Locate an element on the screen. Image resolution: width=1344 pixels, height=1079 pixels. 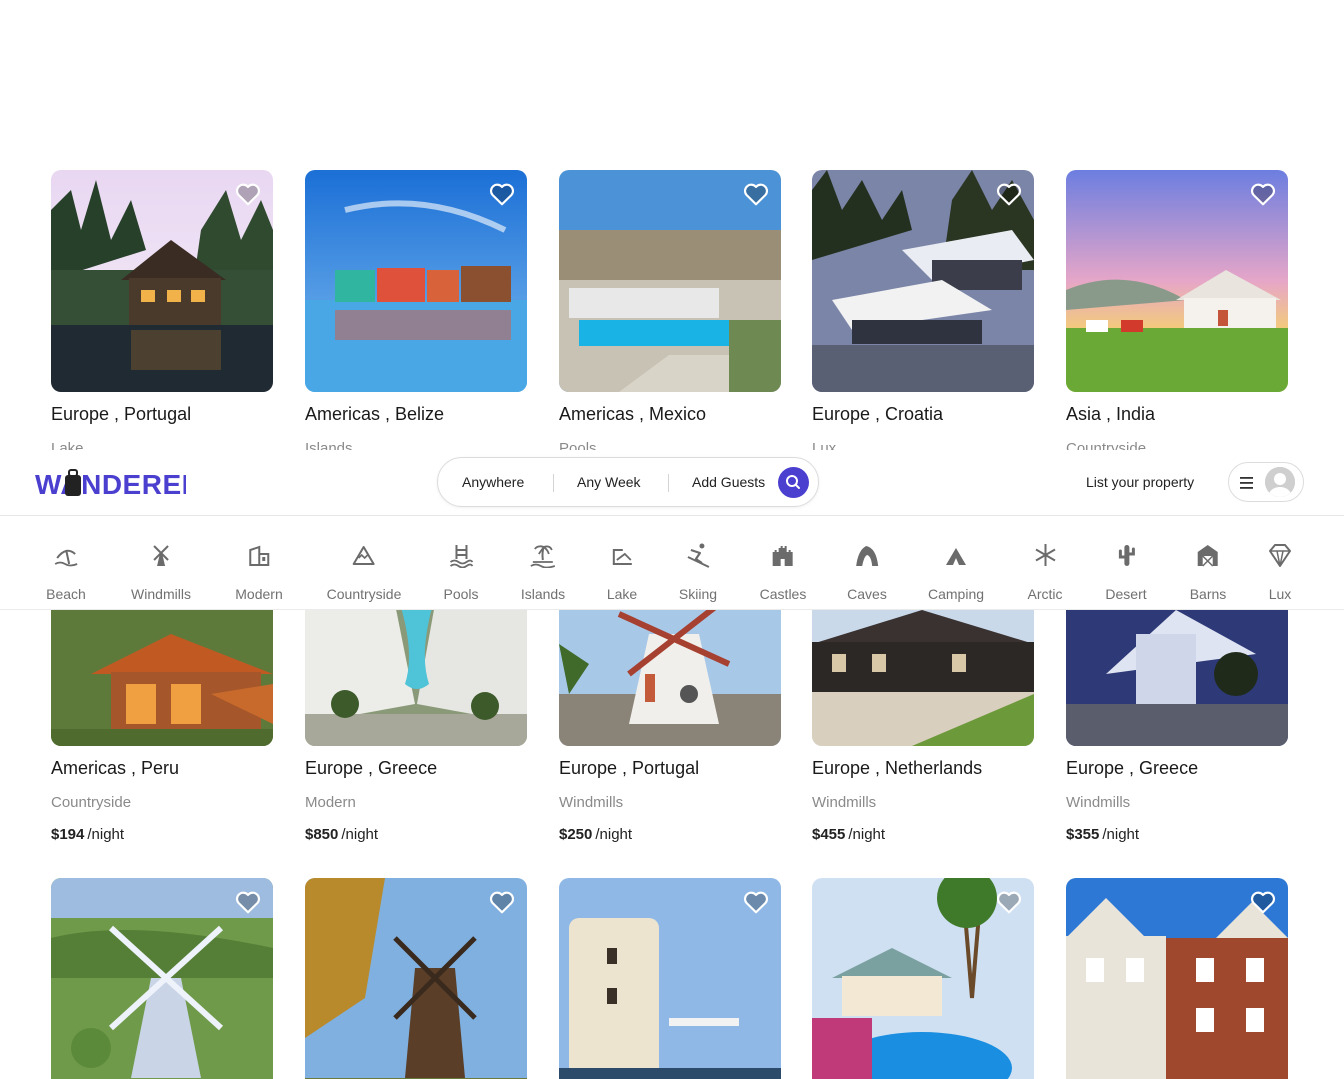
category-label: Castles is located at coordinates (783, 594).